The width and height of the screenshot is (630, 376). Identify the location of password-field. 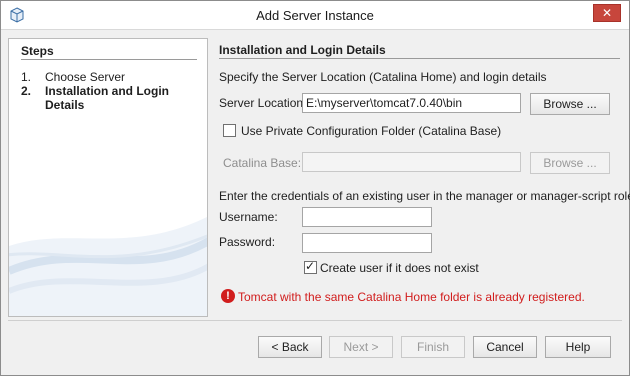
(367, 243).